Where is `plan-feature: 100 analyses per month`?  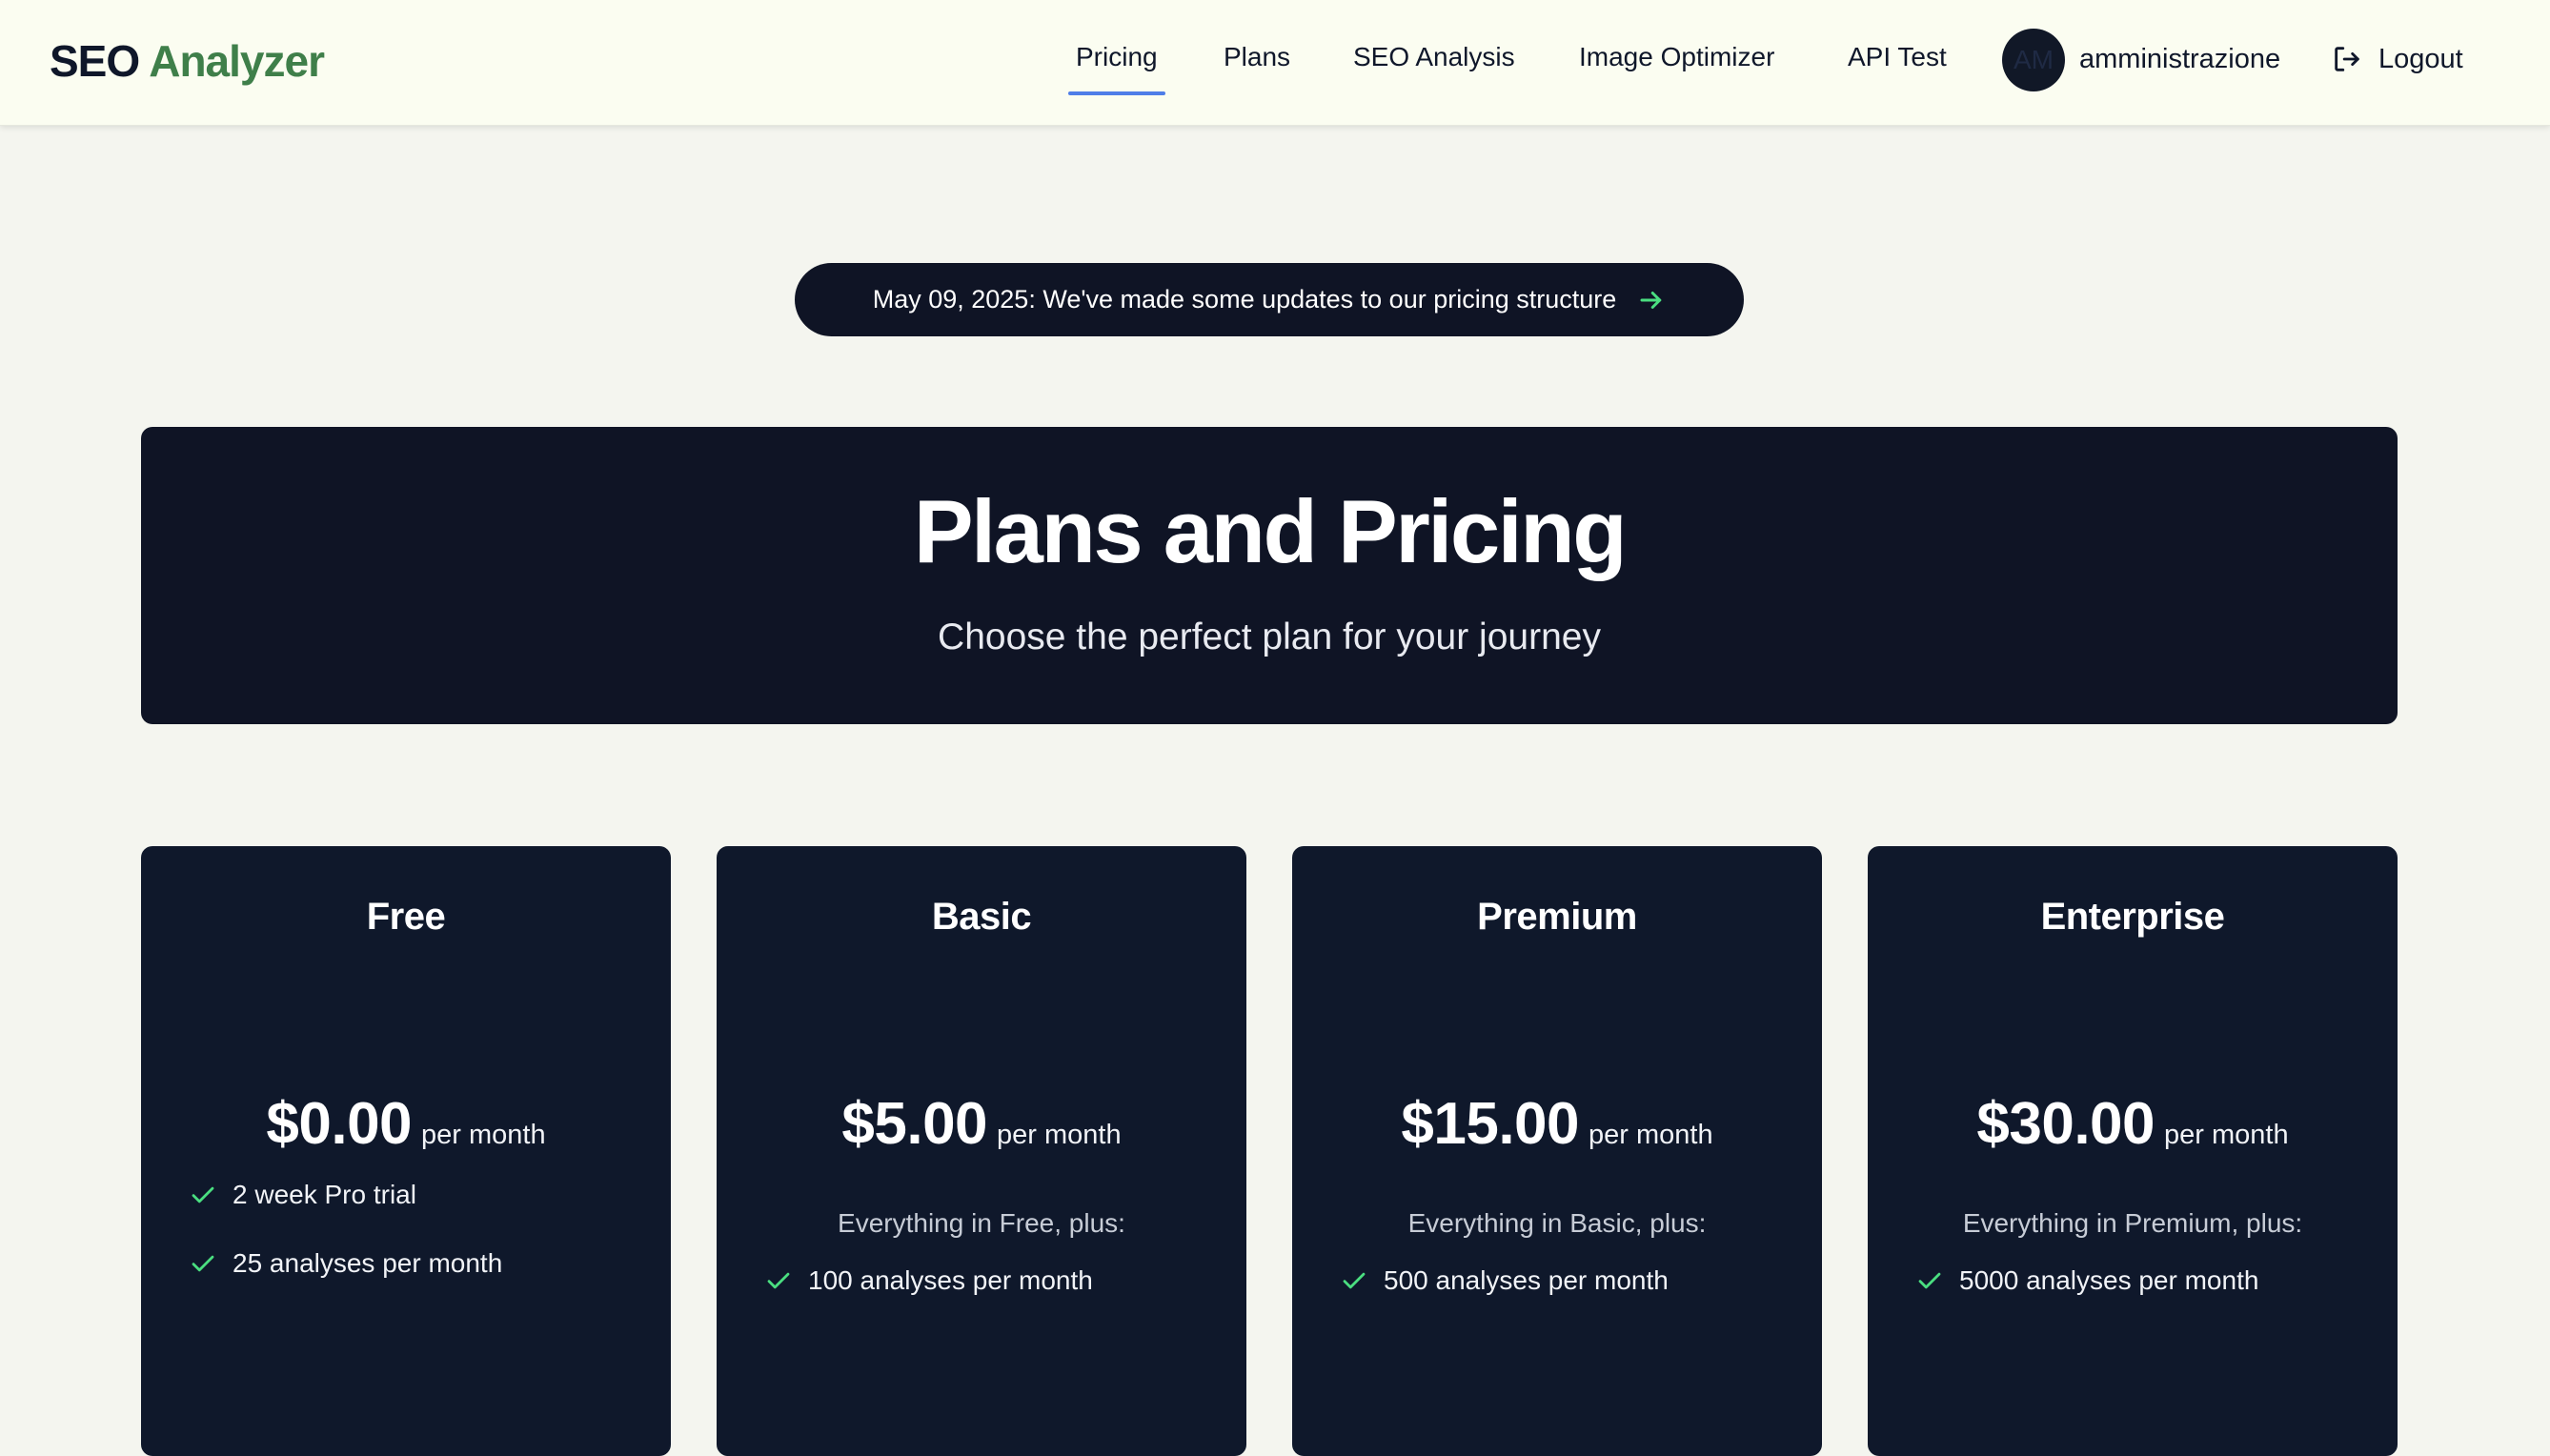
plan-feature: 100 analyses per month is located at coordinates (928, 1280).